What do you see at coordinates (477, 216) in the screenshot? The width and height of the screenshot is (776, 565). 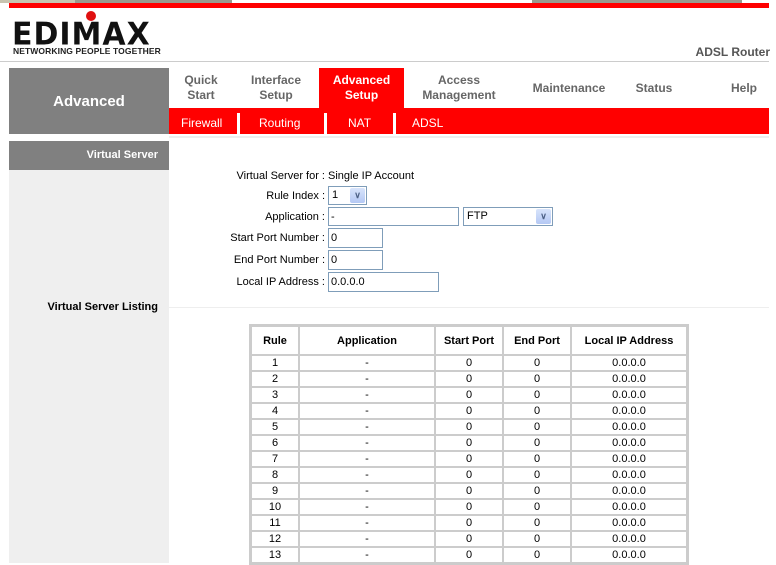 I see `application-select-value: FTP` at bounding box center [477, 216].